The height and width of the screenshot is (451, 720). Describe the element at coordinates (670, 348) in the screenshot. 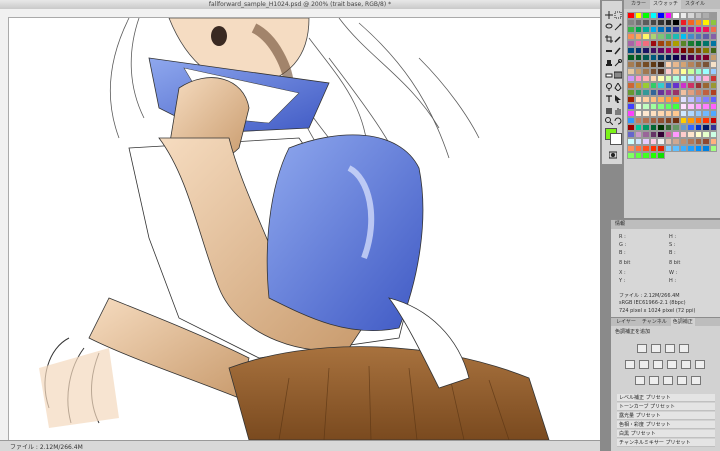

I see `curves-icon` at that location.